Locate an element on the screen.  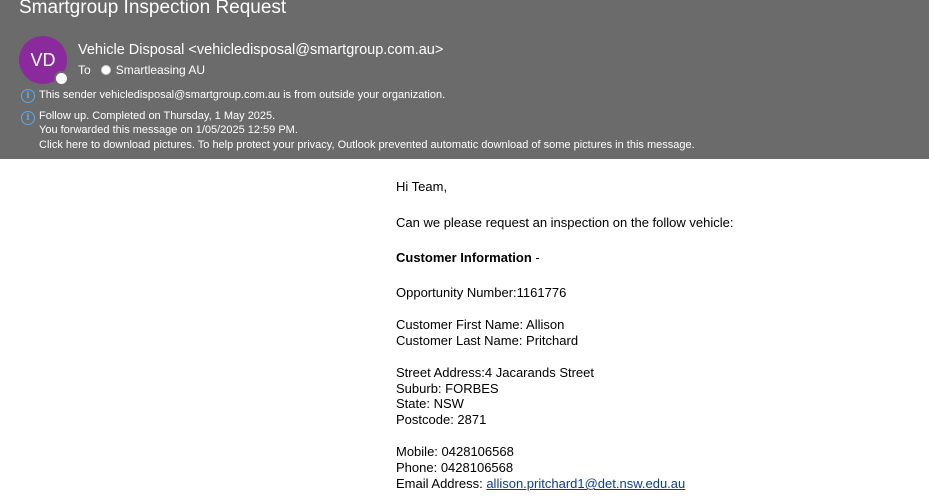
street-address: Street Address:4 Jacarands Street is located at coordinates (495, 372).